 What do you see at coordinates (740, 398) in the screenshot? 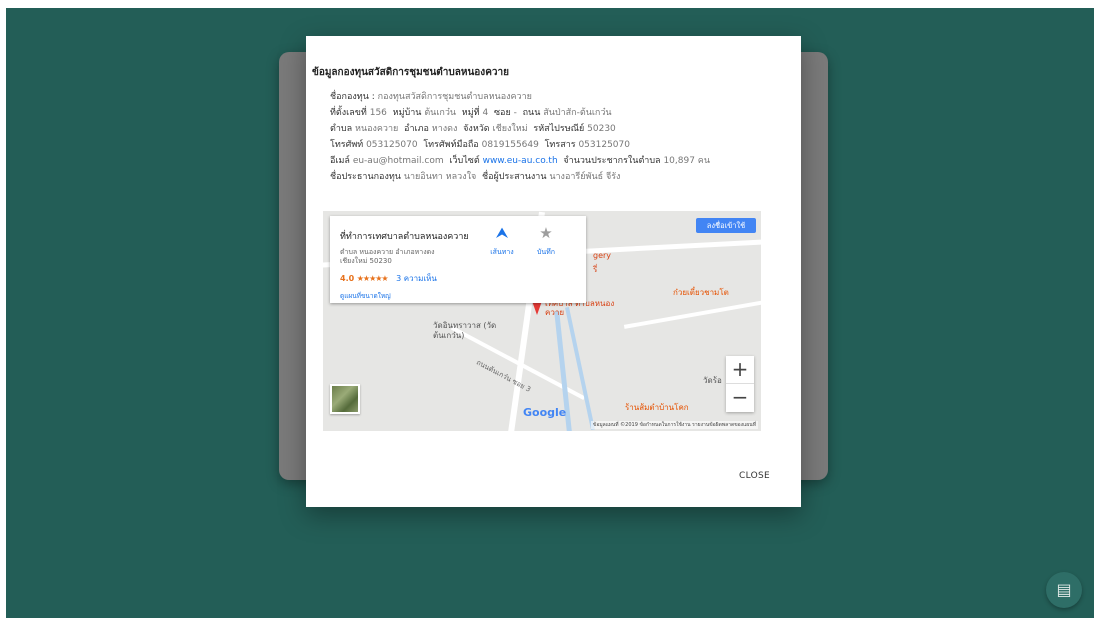
I see `zoom-out-button: −` at bounding box center [740, 398].